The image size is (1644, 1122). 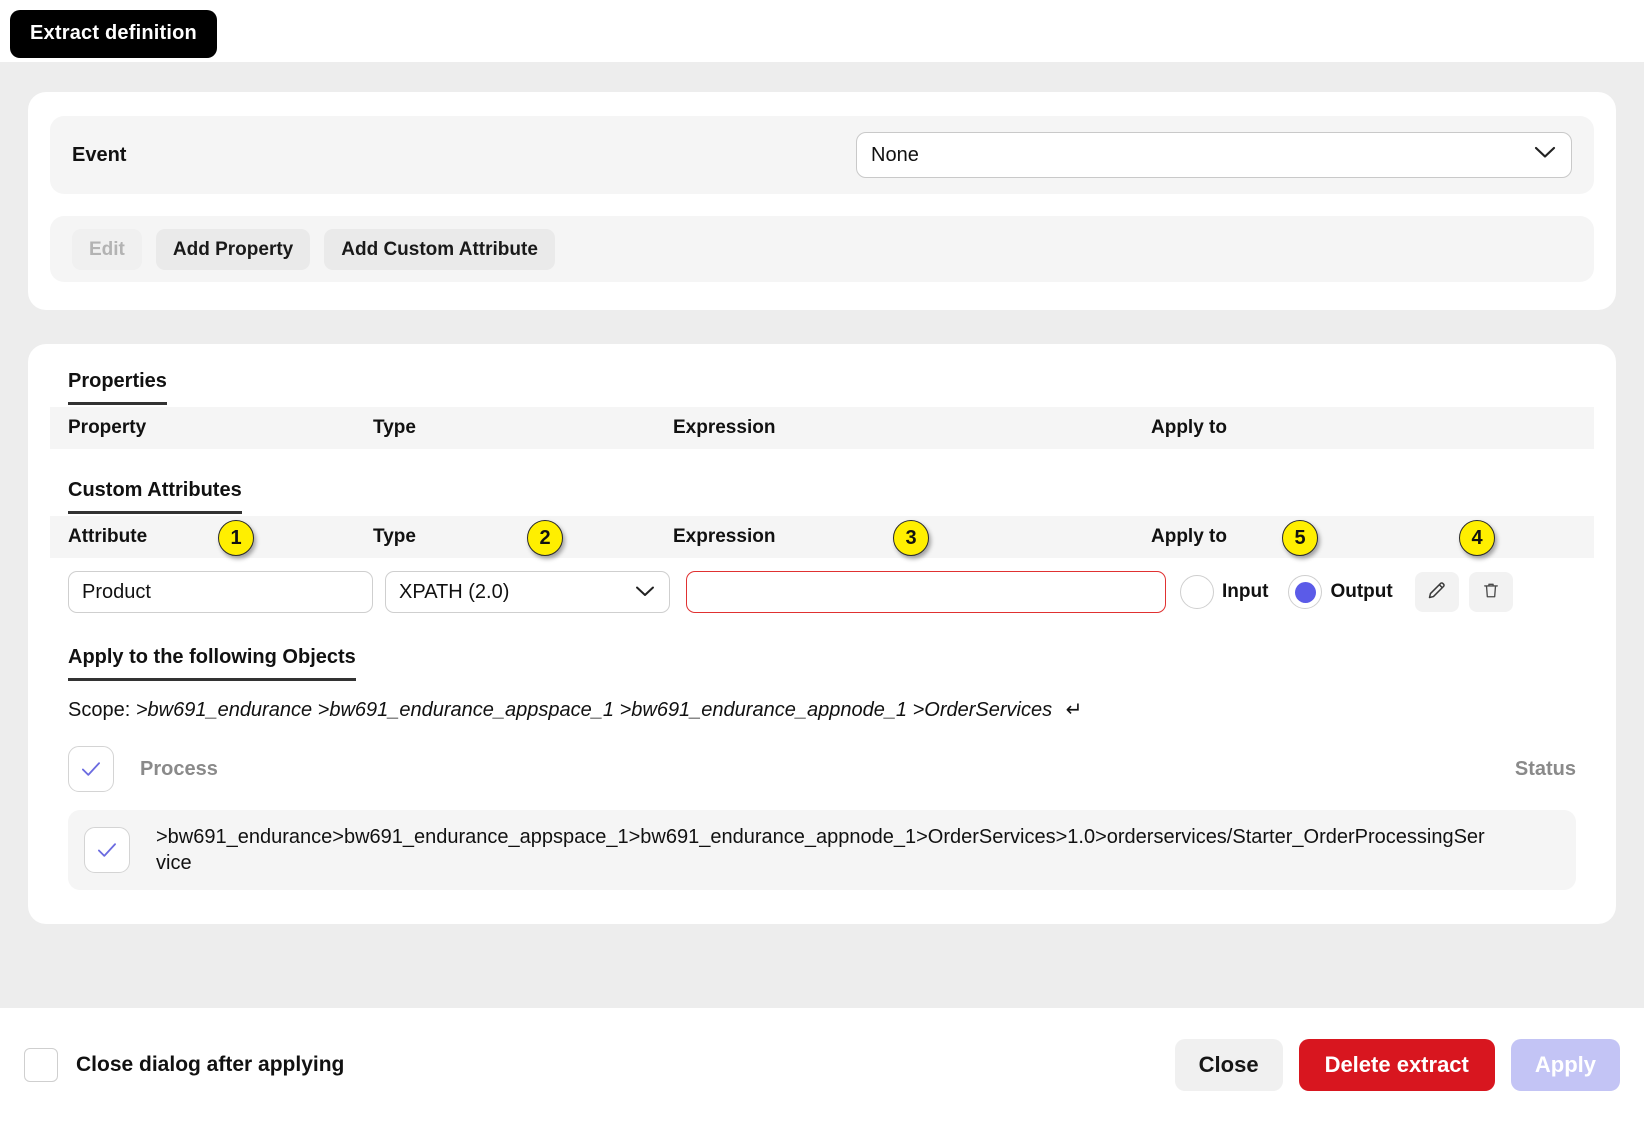 What do you see at coordinates (107, 427) in the screenshot?
I see `properties-col-property: Property` at bounding box center [107, 427].